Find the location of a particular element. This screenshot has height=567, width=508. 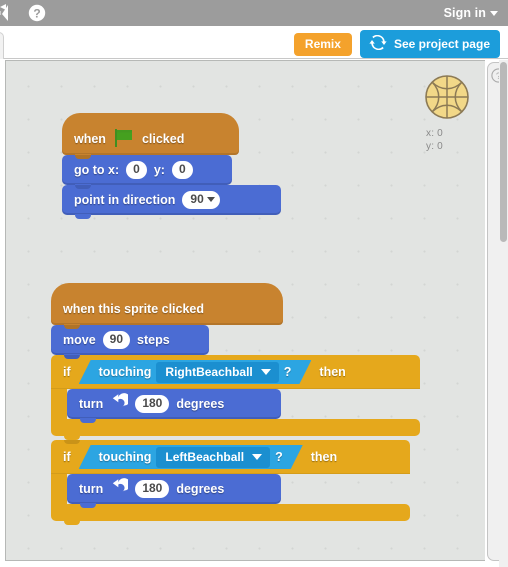

sprite-coordinates: x: 0 y: 0 is located at coordinates (447, 140).